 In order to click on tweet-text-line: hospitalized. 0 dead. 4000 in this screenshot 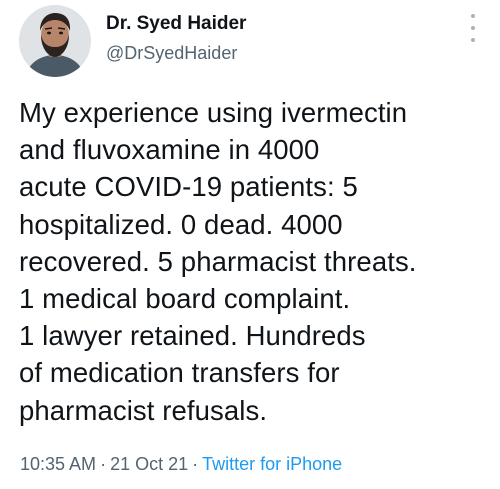, I will do `click(181, 224)`.